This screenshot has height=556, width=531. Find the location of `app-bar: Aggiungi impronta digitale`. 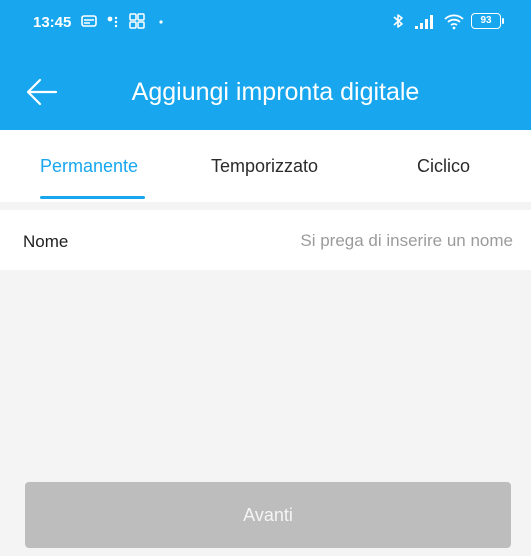

app-bar: Aggiungi impronta digitale is located at coordinates (265, 91).